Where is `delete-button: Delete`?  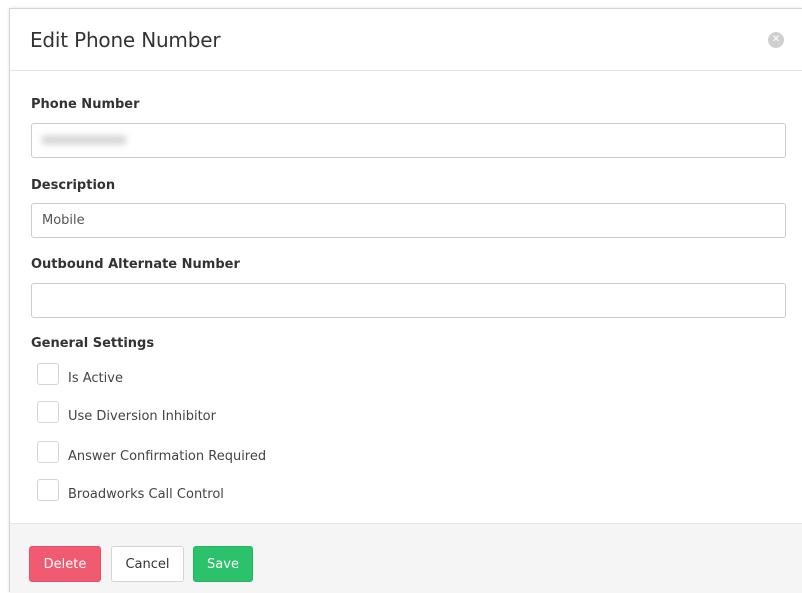
delete-button: Delete is located at coordinates (65, 564).